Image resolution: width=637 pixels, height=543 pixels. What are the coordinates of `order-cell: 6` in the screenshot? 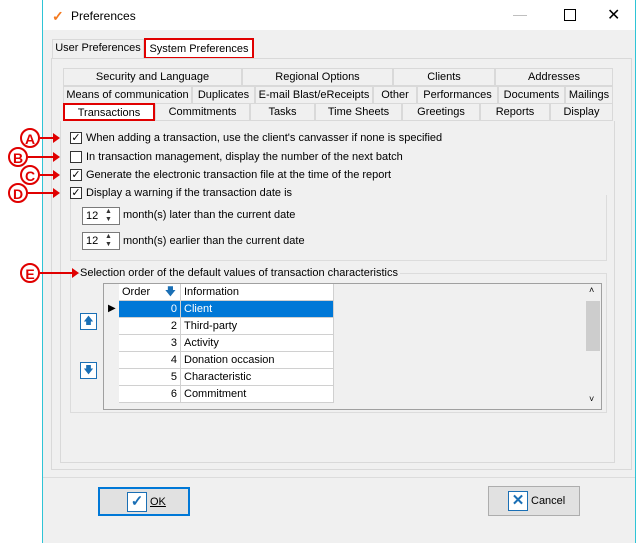 It's located at (150, 394).